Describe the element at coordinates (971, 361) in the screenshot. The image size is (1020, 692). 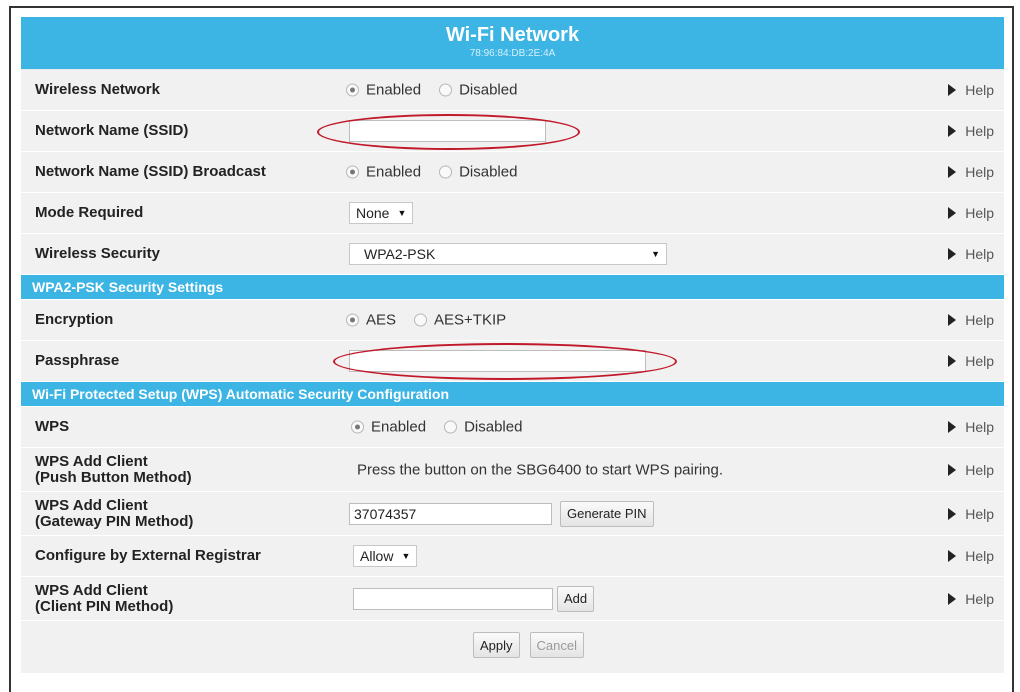
I see `help-link-passphrase: Help` at that location.